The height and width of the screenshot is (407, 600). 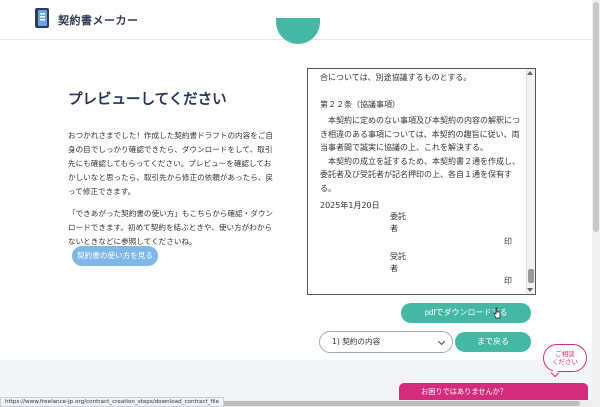 I want to click on help-bubble-line2: ください, so click(x=565, y=362).